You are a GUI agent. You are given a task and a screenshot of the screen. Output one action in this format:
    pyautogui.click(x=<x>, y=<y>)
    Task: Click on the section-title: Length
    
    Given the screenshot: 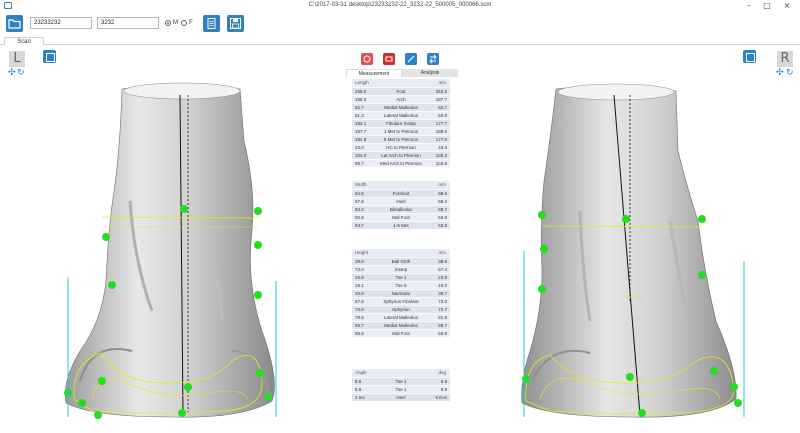 What is the action you would take?
    pyautogui.click(x=362, y=82)
    